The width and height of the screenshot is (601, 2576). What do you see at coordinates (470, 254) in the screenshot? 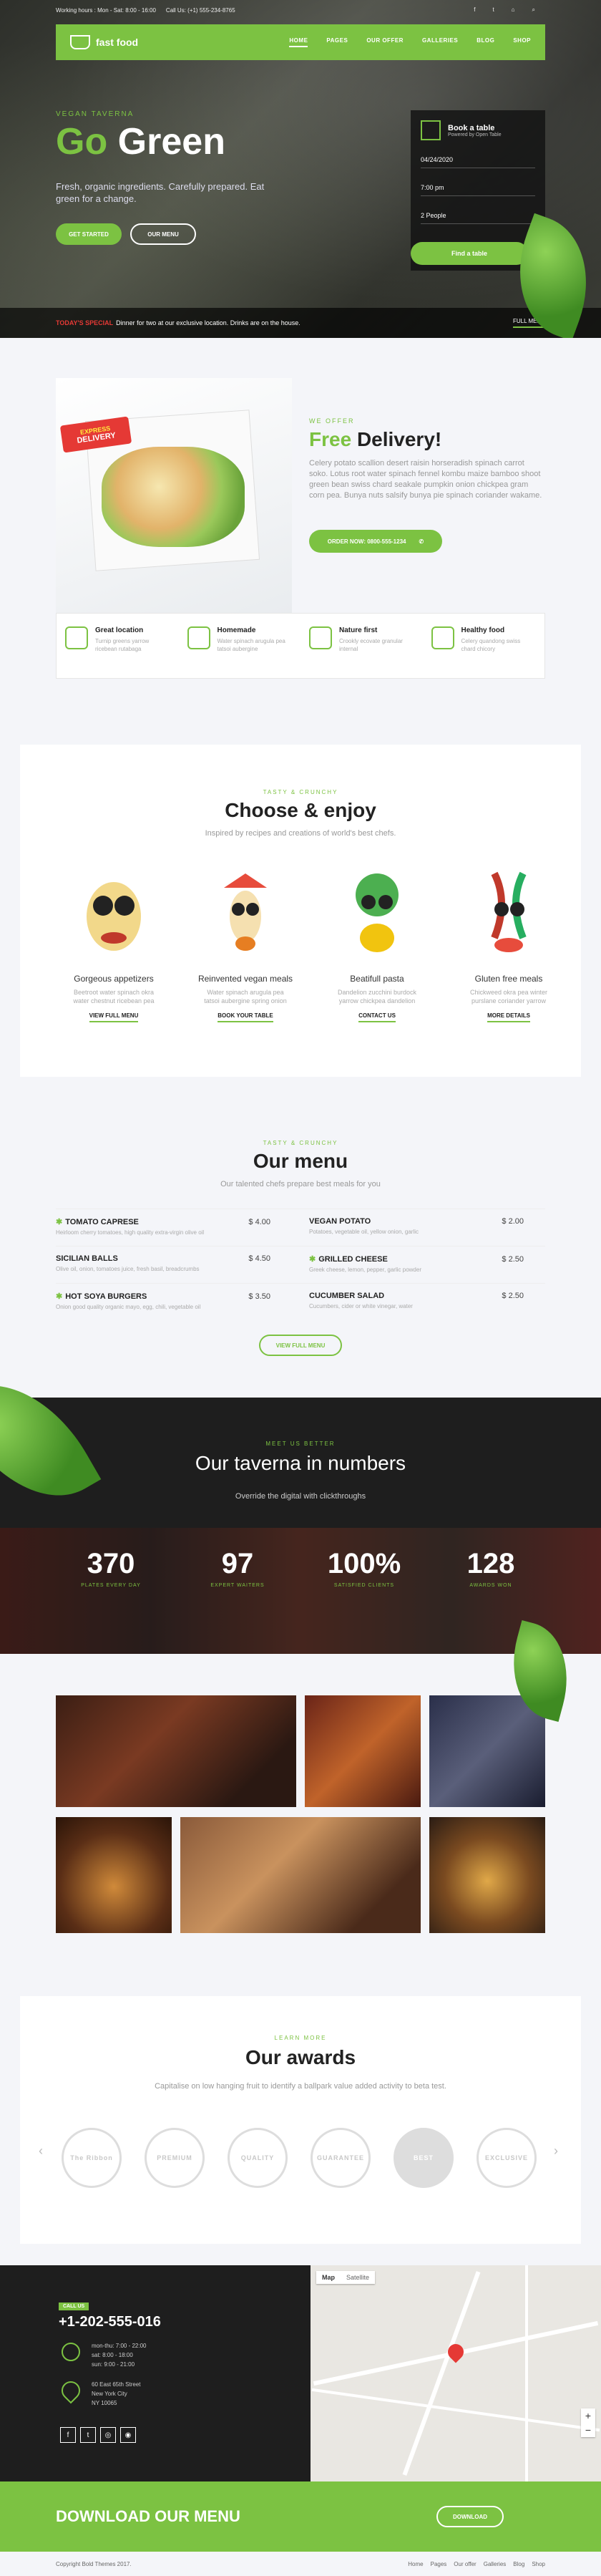
I see `find-table-button: Find a table` at bounding box center [470, 254].